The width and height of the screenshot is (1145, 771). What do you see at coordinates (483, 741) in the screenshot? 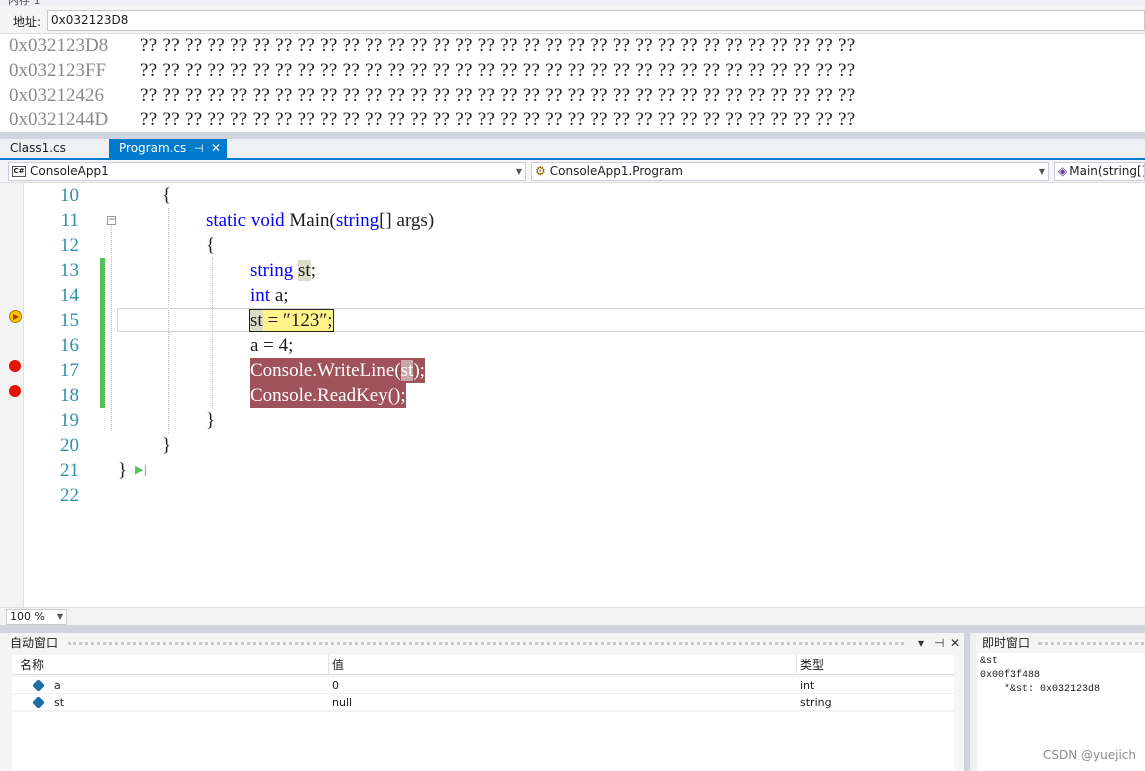
I see `autos-empty-area` at bounding box center [483, 741].